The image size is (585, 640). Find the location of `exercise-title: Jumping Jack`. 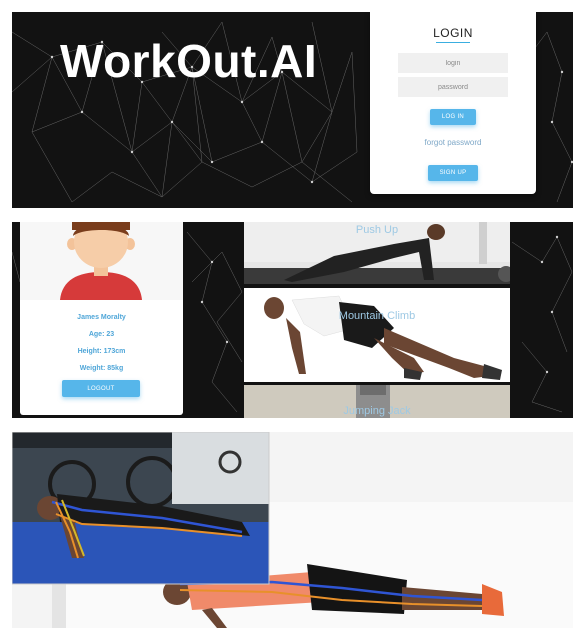

exercise-title: Jumping Jack is located at coordinates (377, 411).